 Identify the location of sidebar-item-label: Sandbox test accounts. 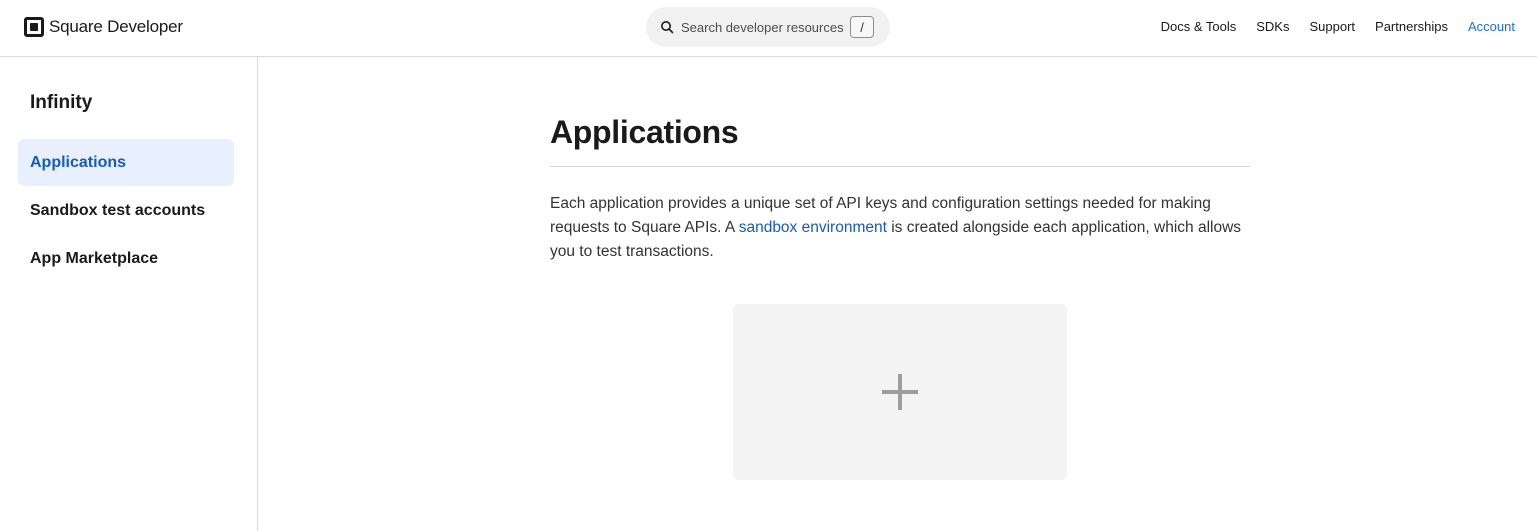
(118, 210).